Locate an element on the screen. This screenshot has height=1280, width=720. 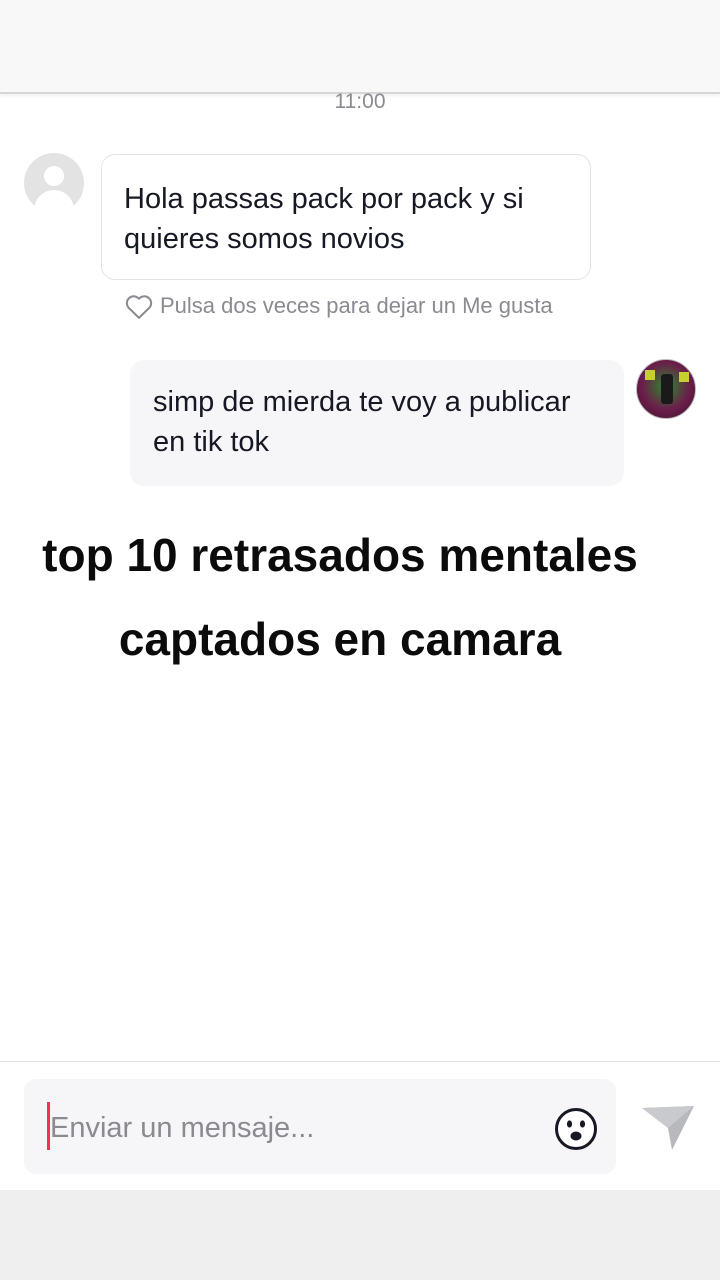
avatar-figure is located at coordinates (667, 389).